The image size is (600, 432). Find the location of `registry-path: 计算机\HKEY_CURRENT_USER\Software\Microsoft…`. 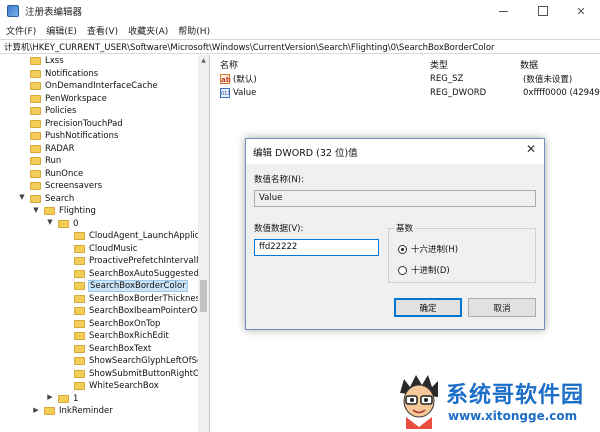

registry-path: 计算机\HKEY_CURRENT_USER\Software\Microsoft… is located at coordinates (247, 47).